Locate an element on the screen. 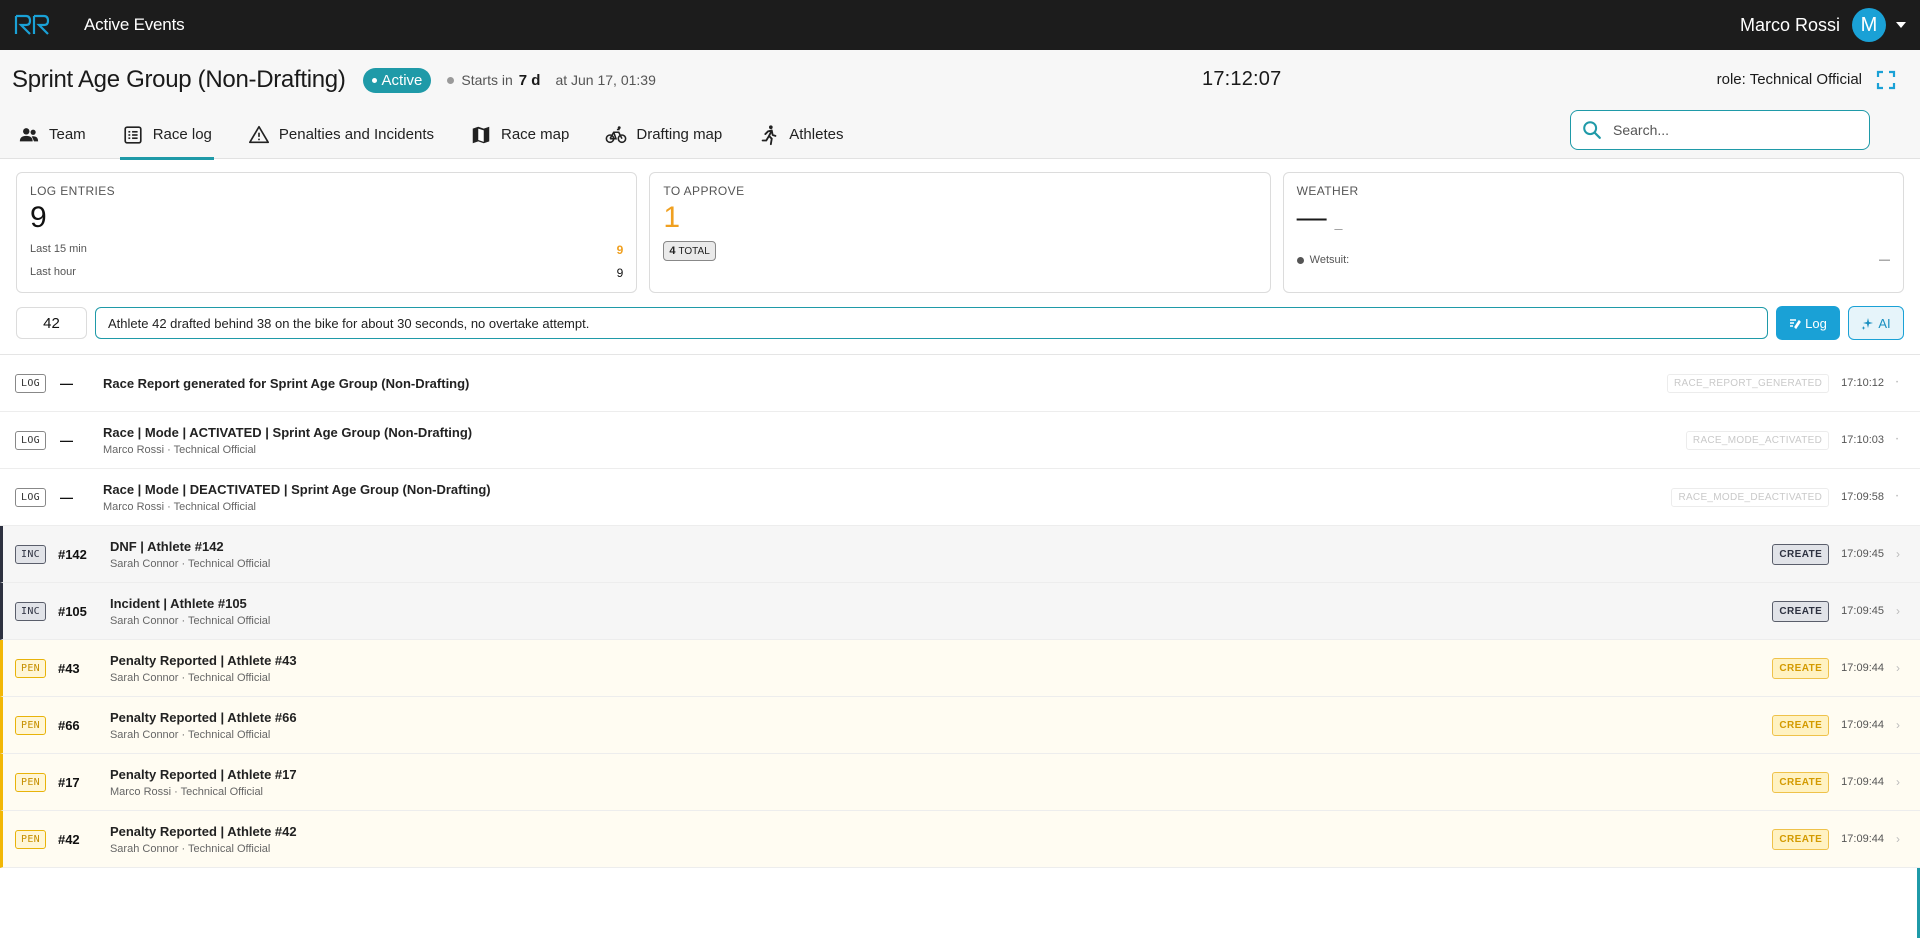 Image resolution: width=1920 pixels, height=938 pixels. tab-athletes: Athletes is located at coordinates (800, 134).